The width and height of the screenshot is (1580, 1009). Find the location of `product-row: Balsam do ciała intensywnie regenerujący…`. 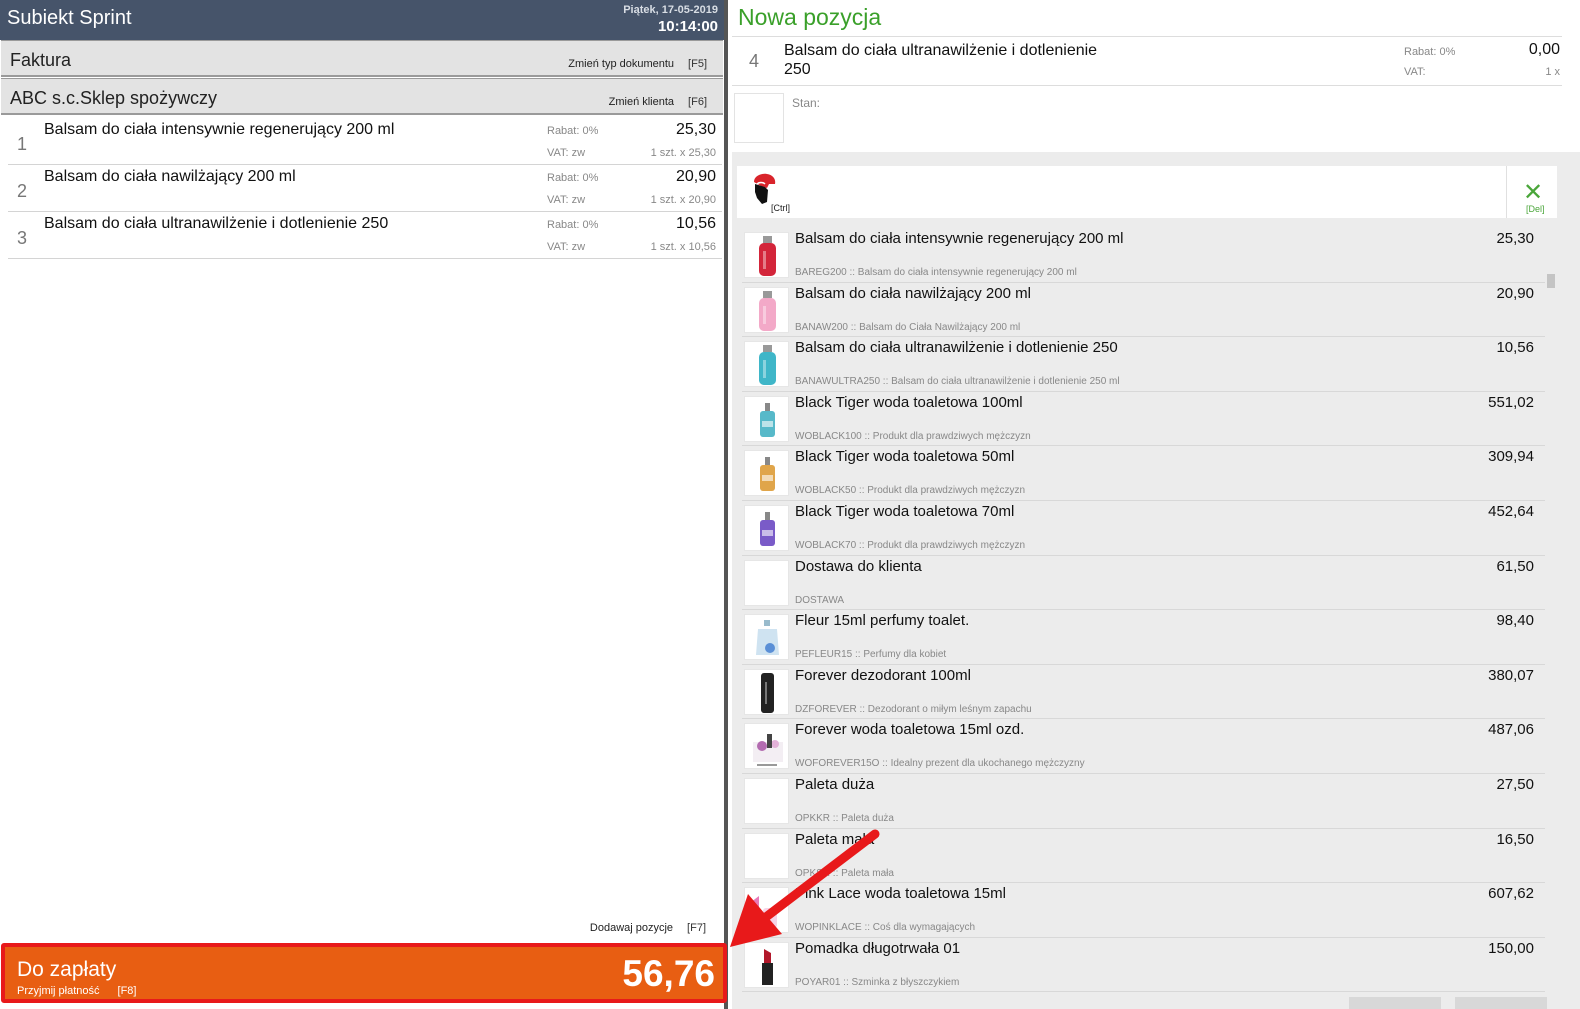

product-row: Balsam do ciała intensywnie regenerujący… is located at coordinates (1143, 255).